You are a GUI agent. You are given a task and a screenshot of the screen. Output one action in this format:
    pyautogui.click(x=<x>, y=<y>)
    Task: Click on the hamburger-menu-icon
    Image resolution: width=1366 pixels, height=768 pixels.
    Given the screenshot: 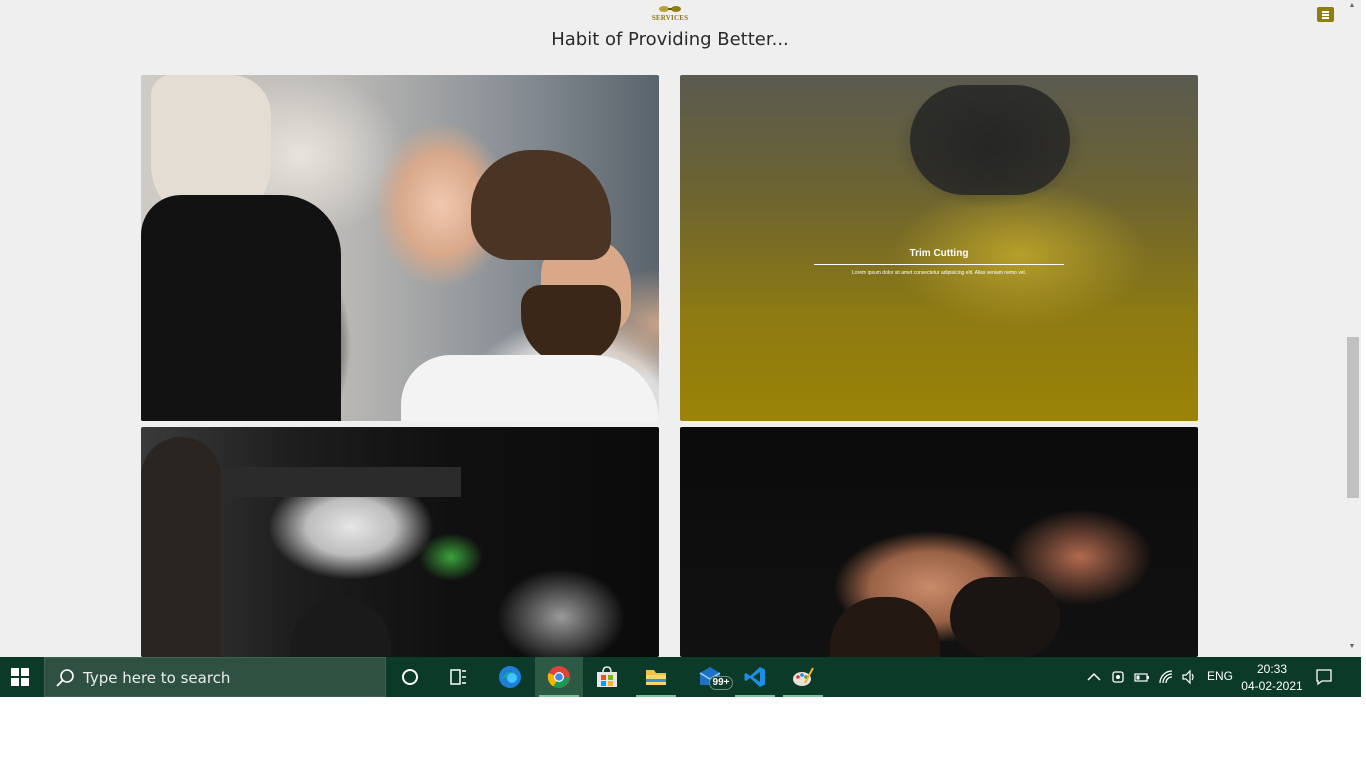 What is the action you would take?
    pyautogui.click(x=1325, y=12)
    